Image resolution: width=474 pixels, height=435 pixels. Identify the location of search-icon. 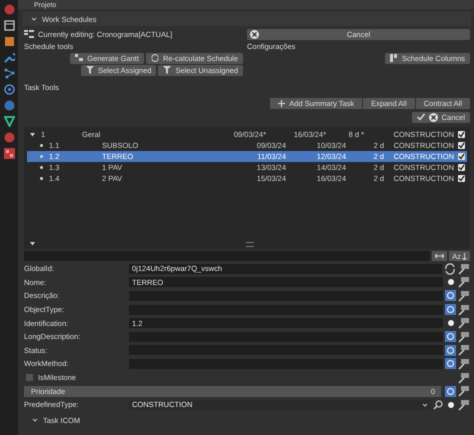
(438, 405).